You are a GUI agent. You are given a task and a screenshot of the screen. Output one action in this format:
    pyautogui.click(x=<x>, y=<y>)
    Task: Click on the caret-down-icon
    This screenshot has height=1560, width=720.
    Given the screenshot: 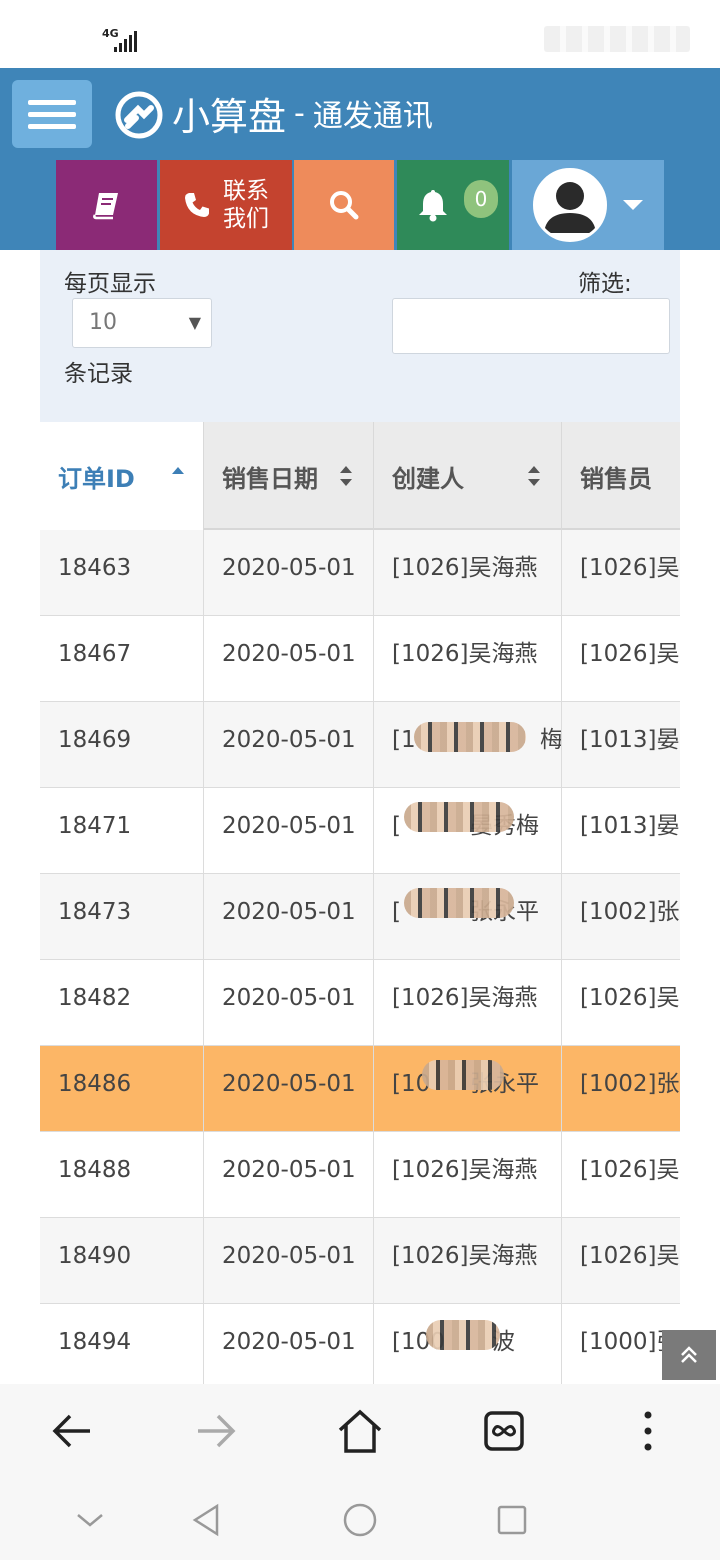 What is the action you would take?
    pyautogui.click(x=633, y=205)
    